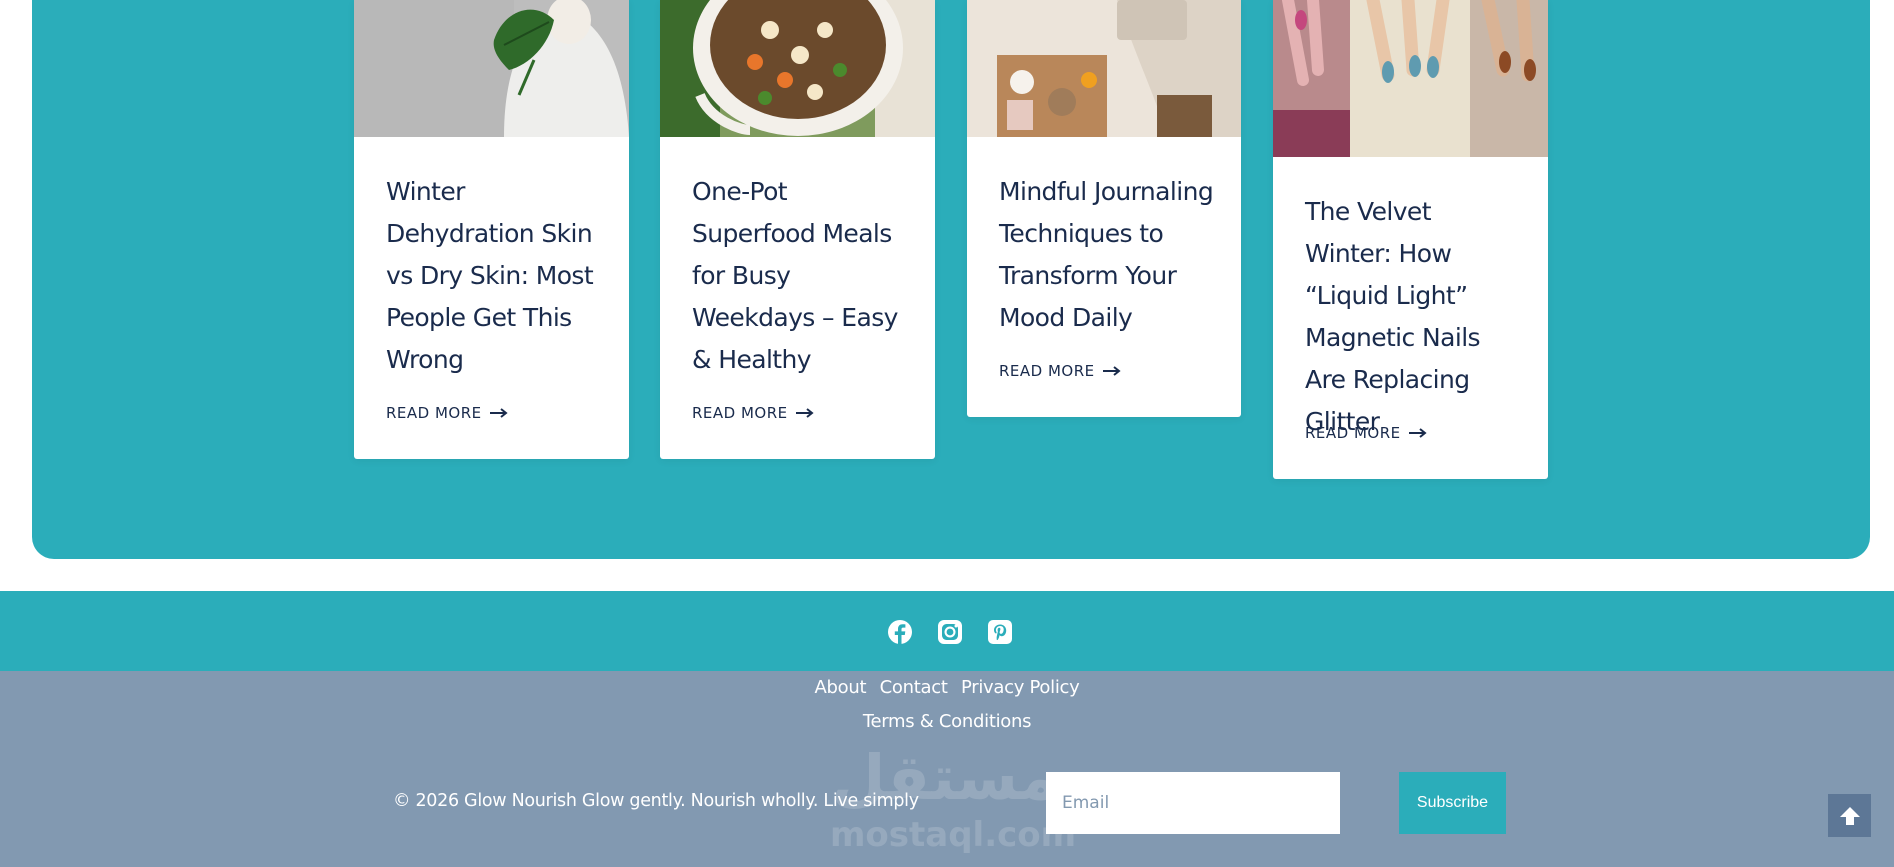 Image resolution: width=1894 pixels, height=867 pixels. I want to click on footer-link-about: About, so click(841, 687).